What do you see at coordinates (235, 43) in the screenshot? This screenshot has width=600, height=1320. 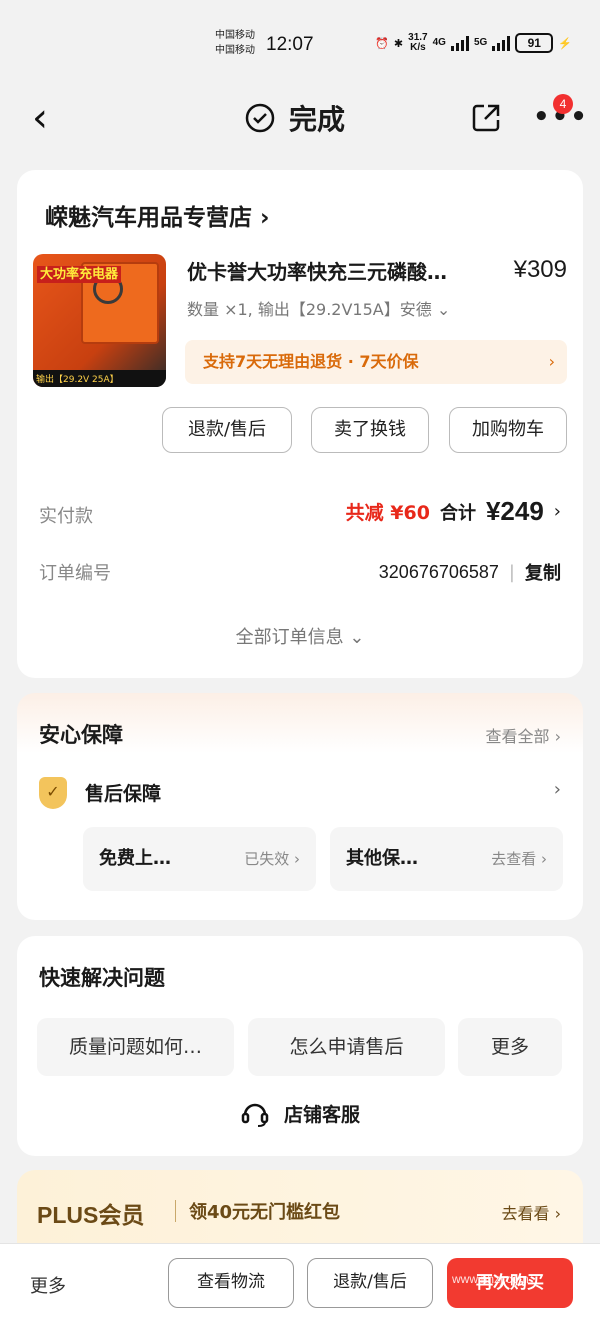 I see `carrier-info: 中国移动 中国移动` at bounding box center [235, 43].